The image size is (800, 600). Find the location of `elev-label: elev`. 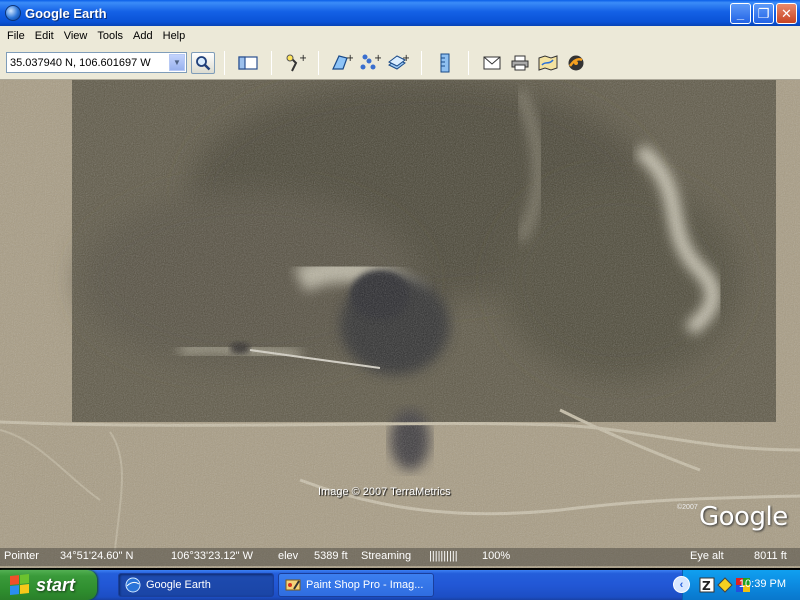

elev-label: elev is located at coordinates (288, 556).